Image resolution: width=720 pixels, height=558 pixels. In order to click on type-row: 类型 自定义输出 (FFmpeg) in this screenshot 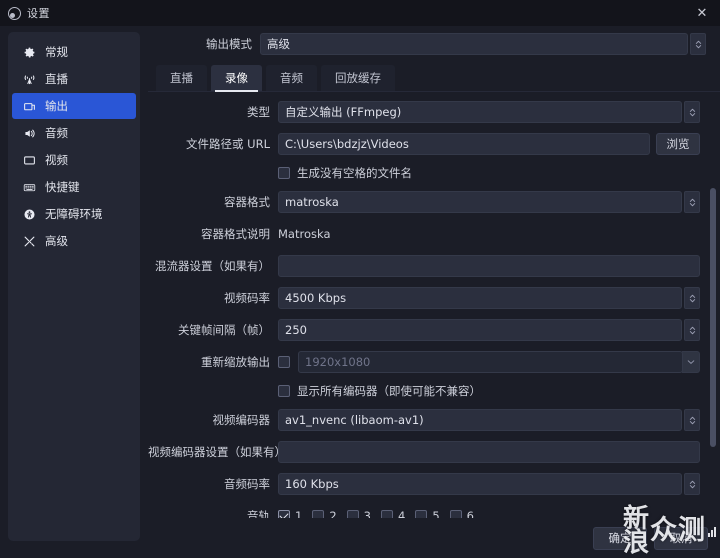, I will do `click(424, 112)`.